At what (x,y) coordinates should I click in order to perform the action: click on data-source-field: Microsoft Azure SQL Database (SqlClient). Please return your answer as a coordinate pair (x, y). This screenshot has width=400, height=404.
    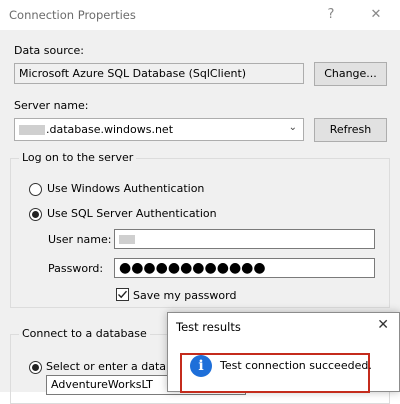
    Looking at the image, I should click on (159, 73).